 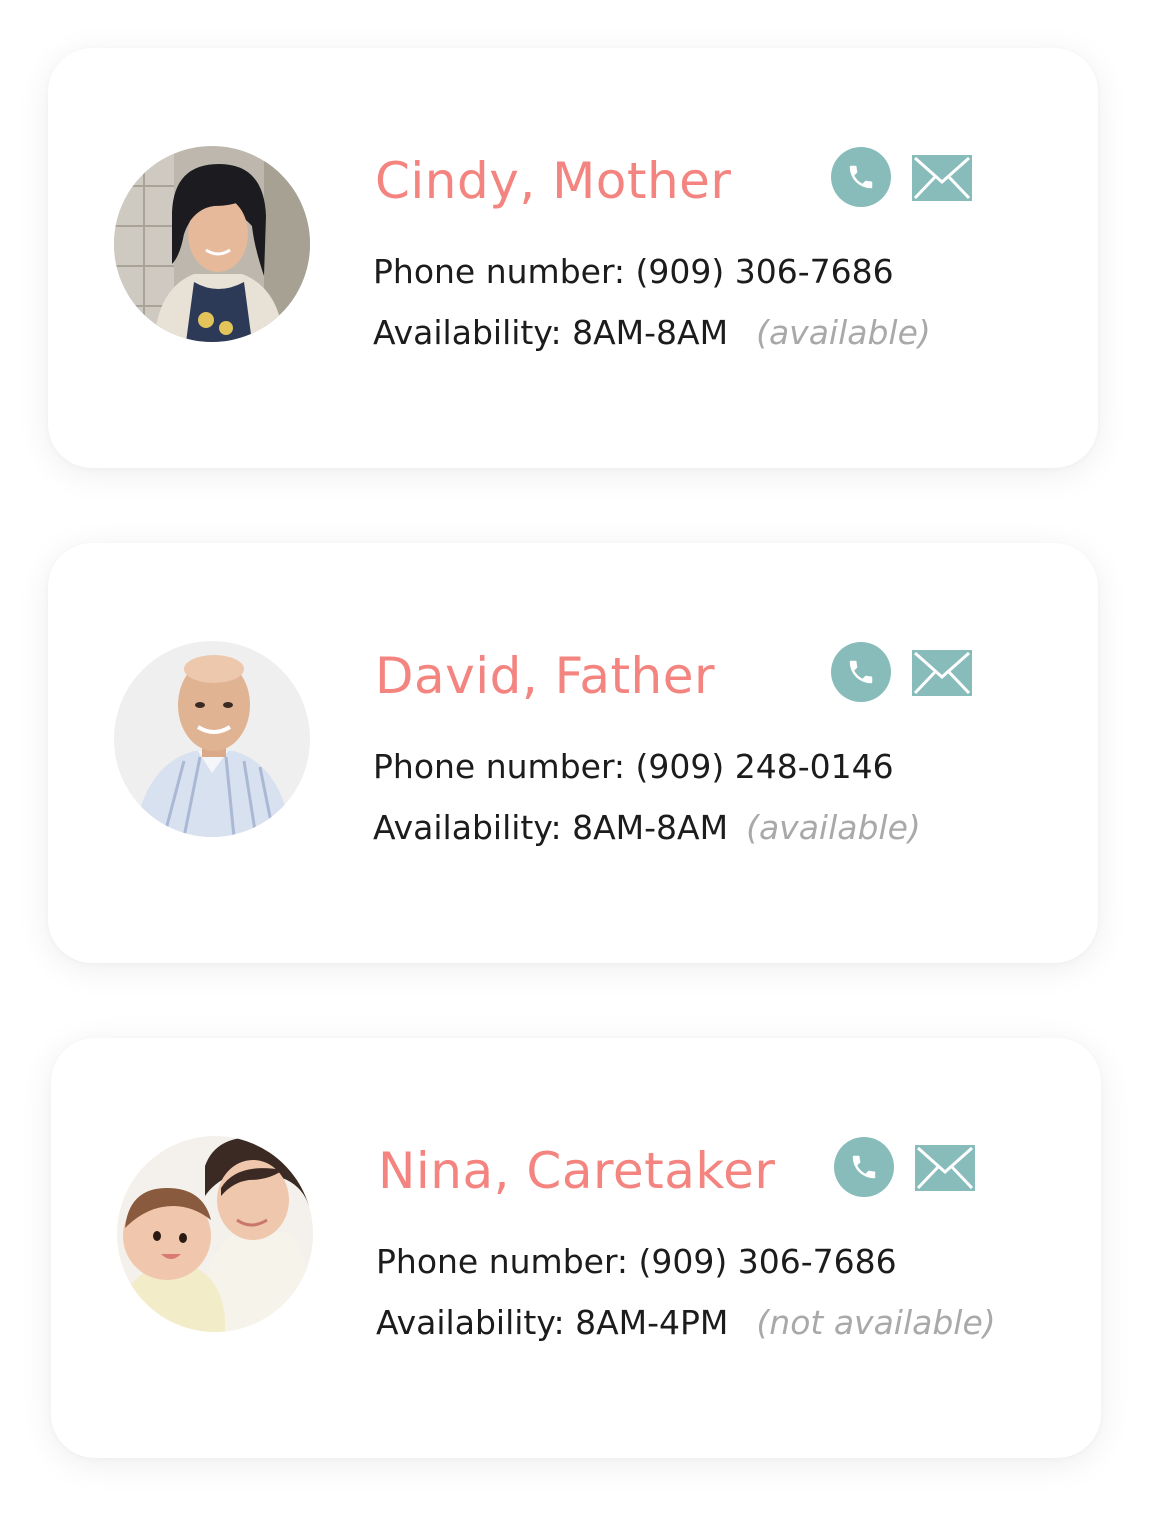 I want to click on contact-name: Nina, Caretaker, so click(x=577, y=1171).